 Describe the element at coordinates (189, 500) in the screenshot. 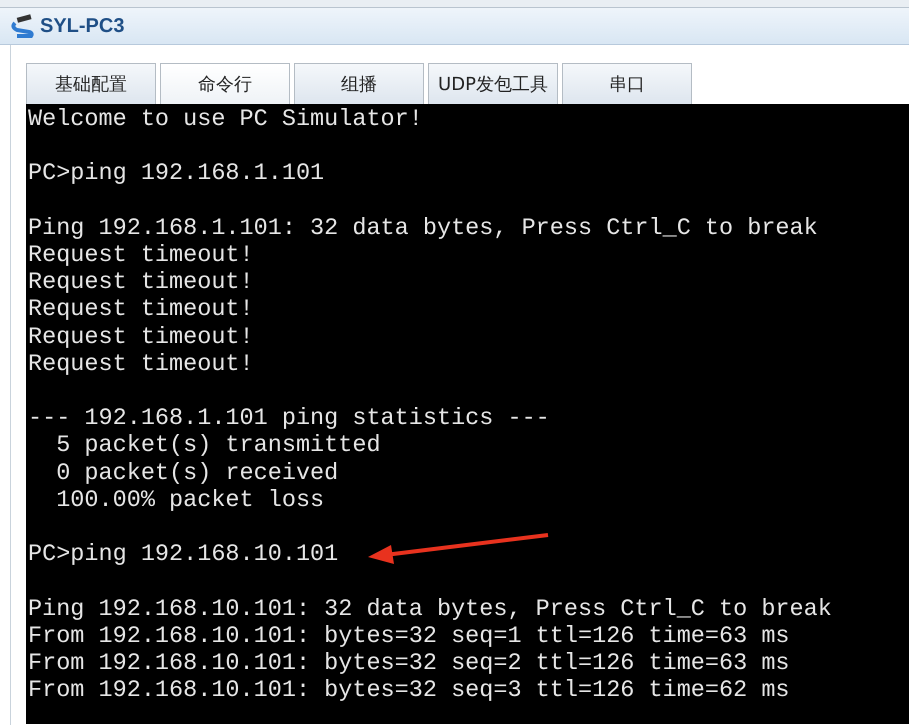

I see `console-line: 100.00% packet loss` at that location.